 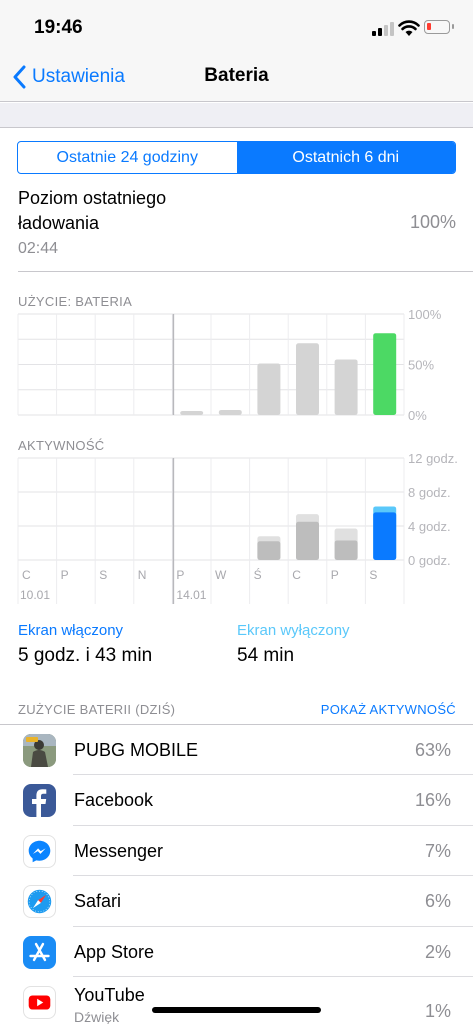 What do you see at coordinates (39, 952) in the screenshot?
I see `app-store-icon` at bounding box center [39, 952].